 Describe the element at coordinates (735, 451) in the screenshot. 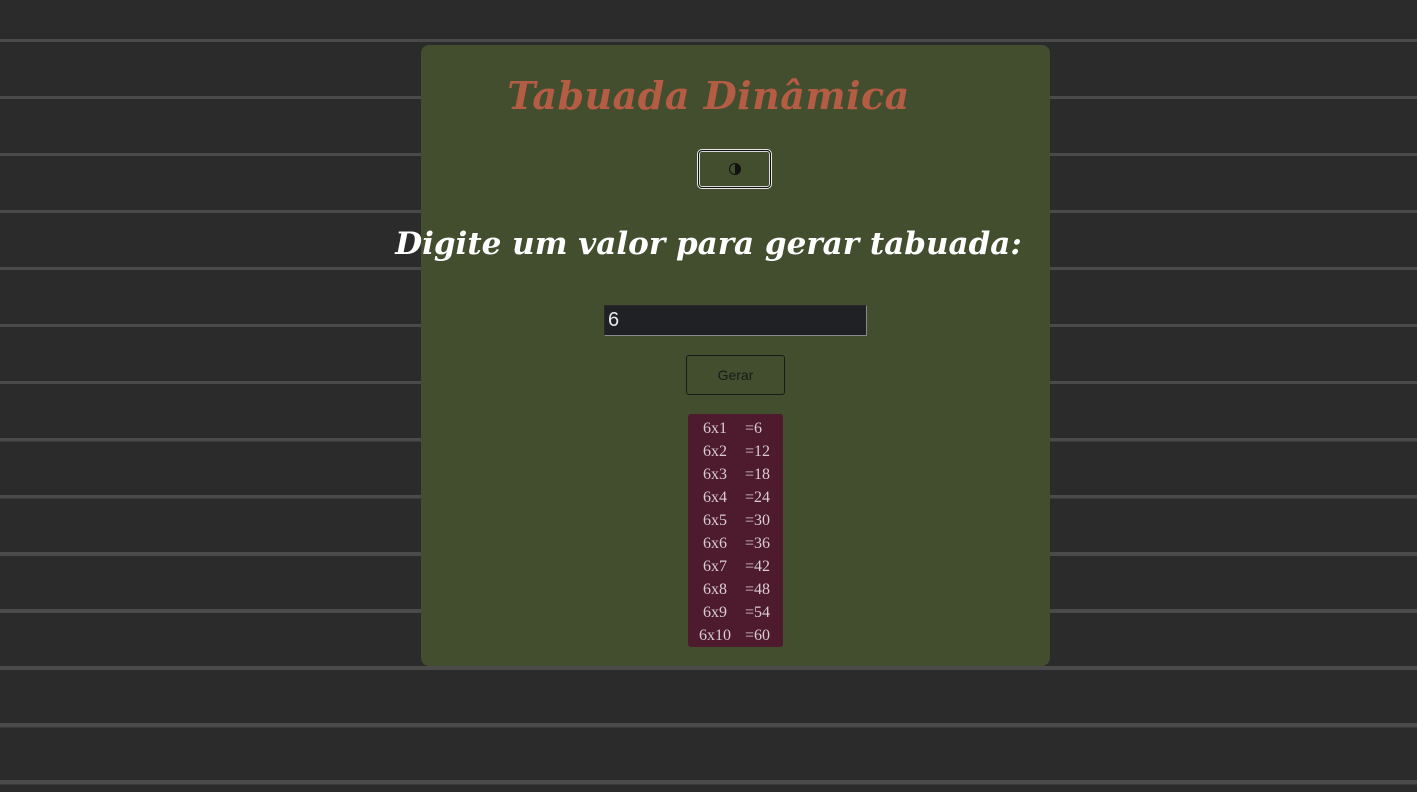

I see `table-row: 6x2 =12` at that location.